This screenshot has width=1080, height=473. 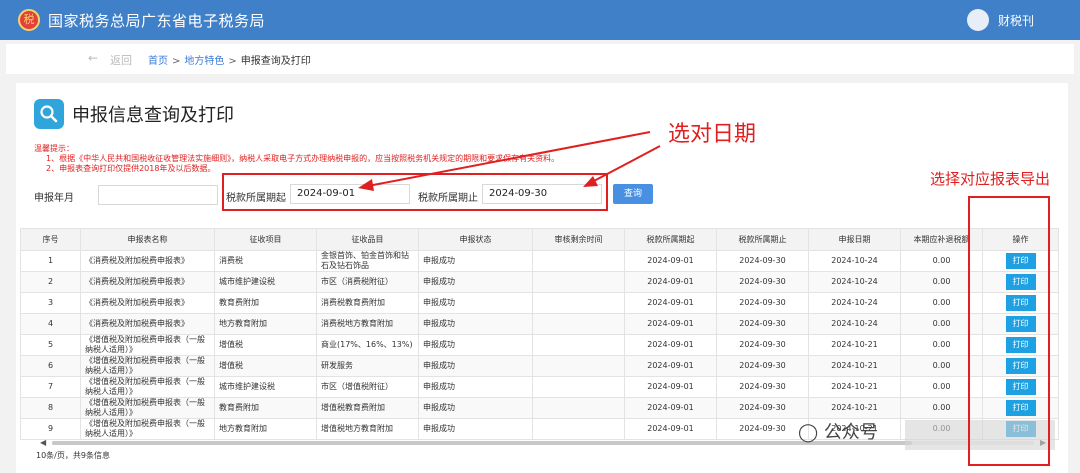 I want to click on arrow-to-start-date, so click(x=509, y=159).